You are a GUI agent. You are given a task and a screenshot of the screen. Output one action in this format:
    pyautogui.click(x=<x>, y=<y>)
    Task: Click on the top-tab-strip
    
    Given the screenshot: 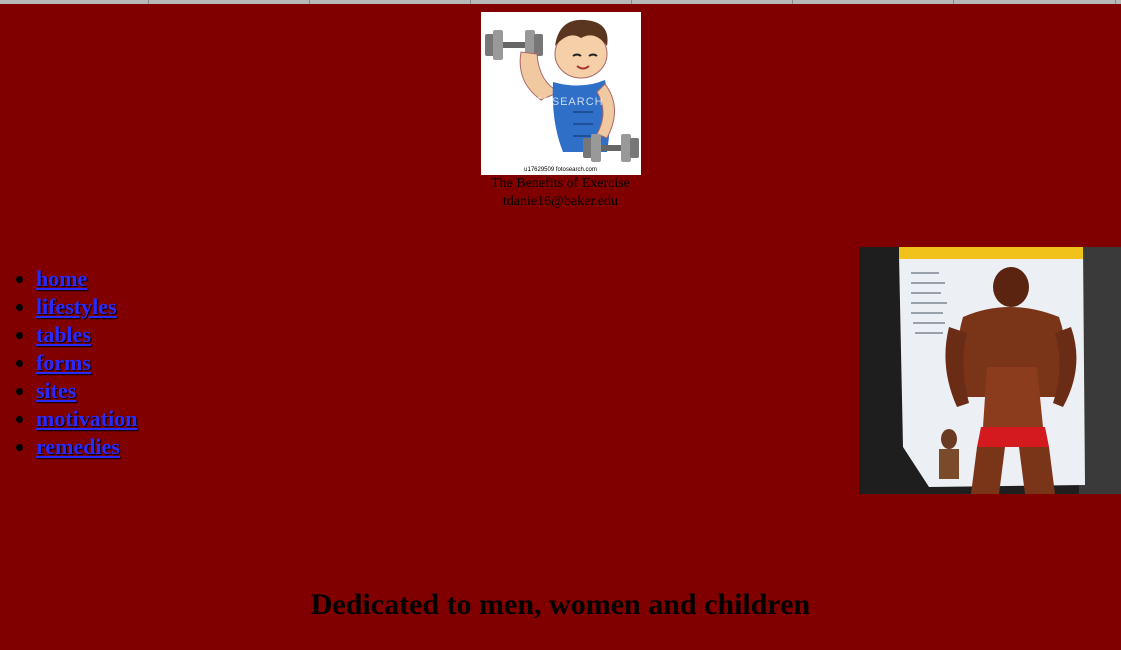 What is the action you would take?
    pyautogui.click(x=560, y=2)
    